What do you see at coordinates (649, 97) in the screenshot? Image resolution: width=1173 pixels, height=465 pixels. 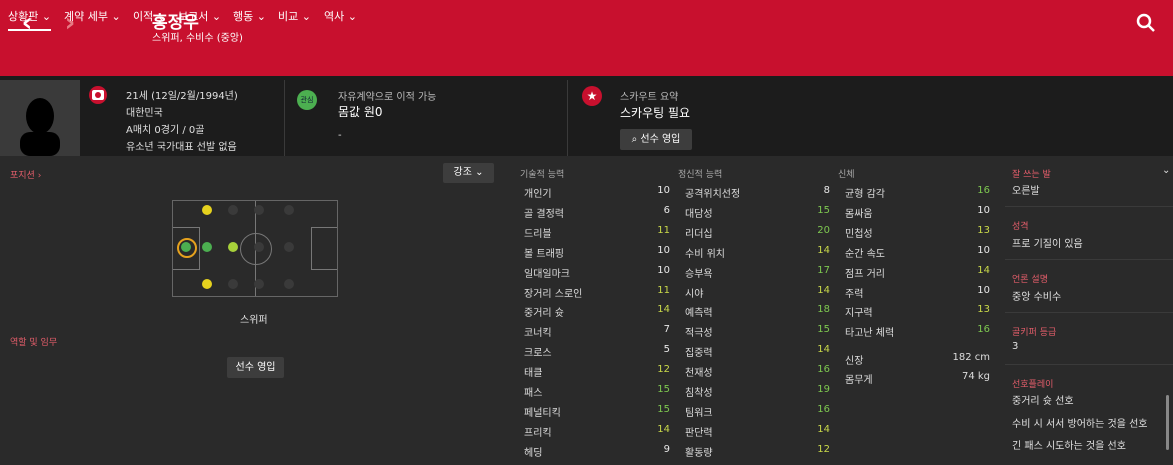 I see `scout-title: 스카우트 요약` at bounding box center [649, 97].